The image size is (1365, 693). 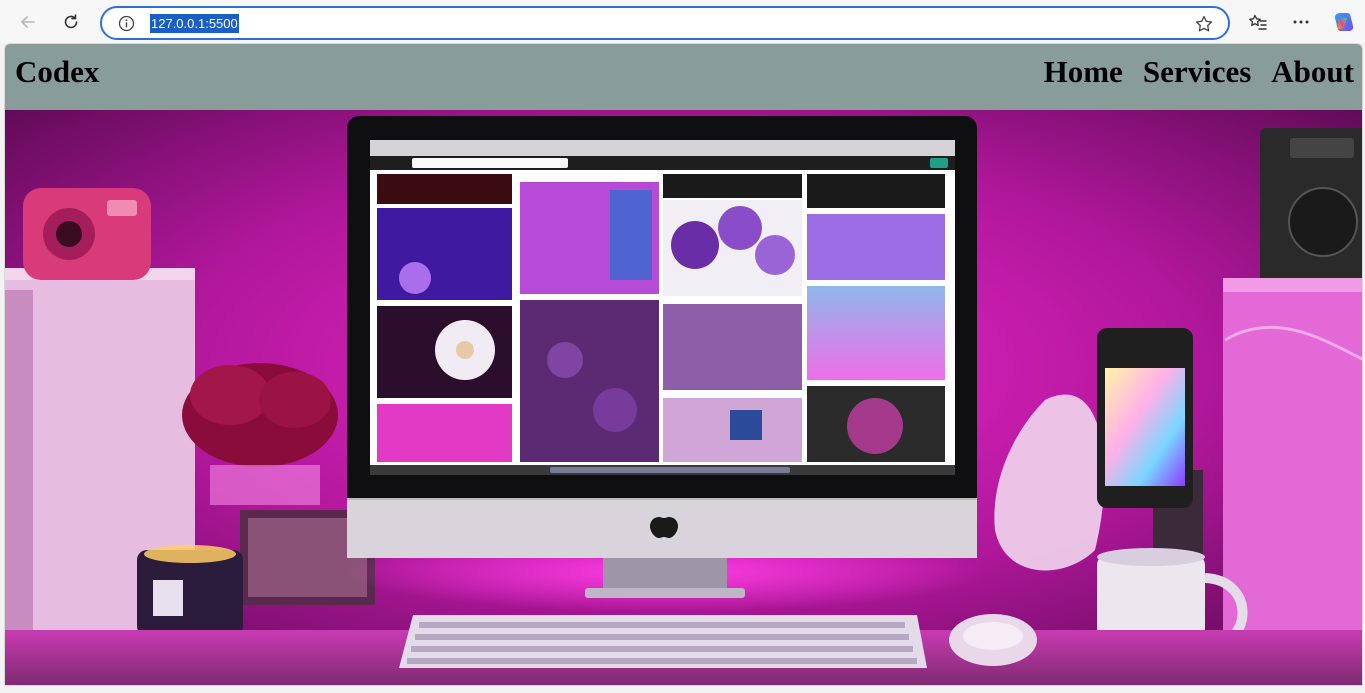 I want to click on copilot-icon, so click(x=1344, y=22).